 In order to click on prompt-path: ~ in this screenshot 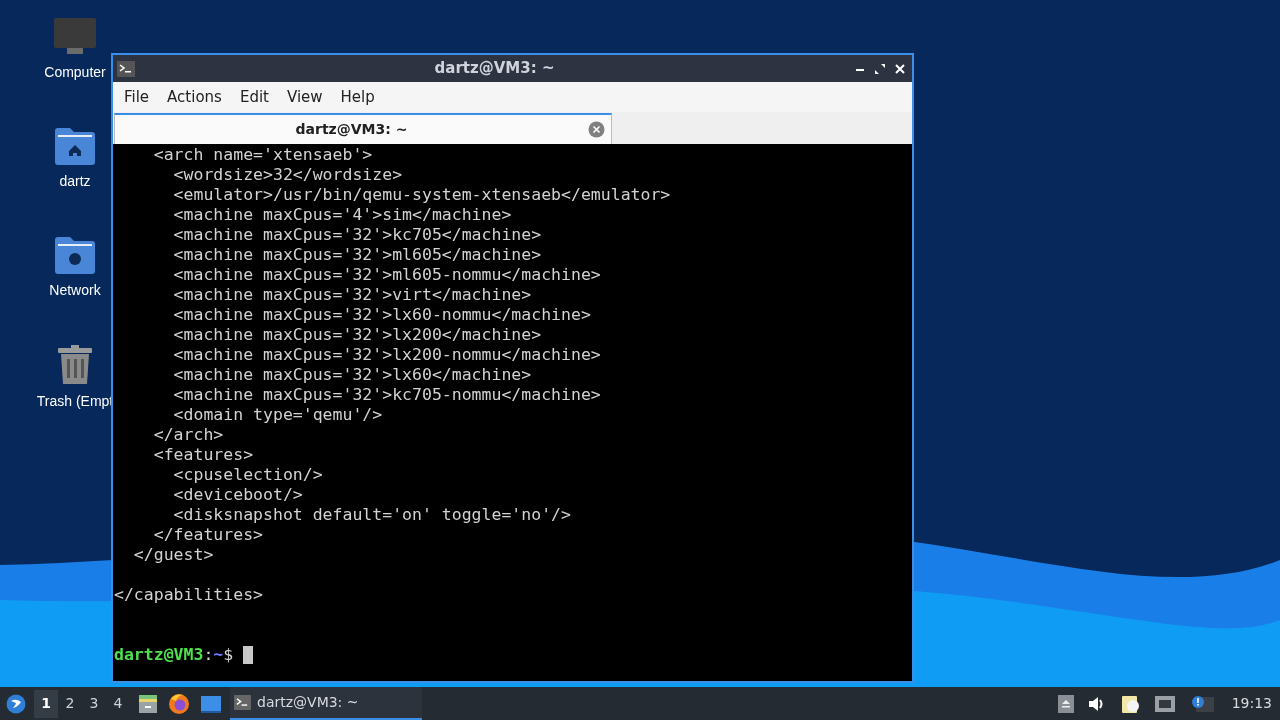, I will do `click(218, 655)`.